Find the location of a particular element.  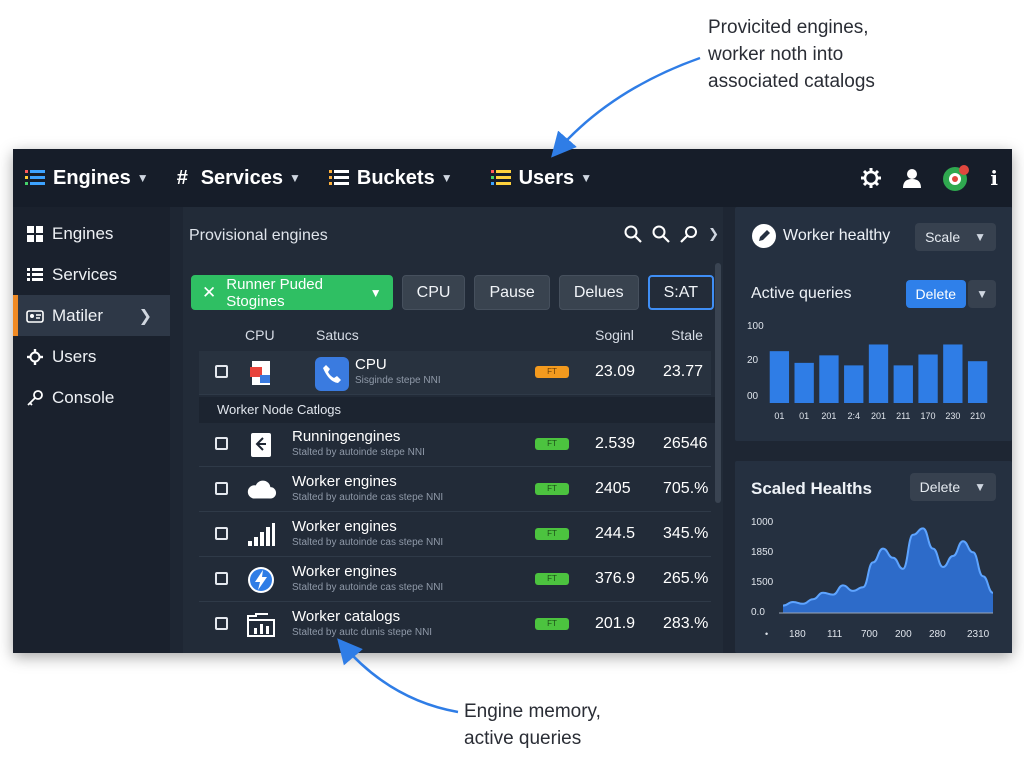

sidebar-item-matiler: Matiler ❯ is located at coordinates (91, 315).